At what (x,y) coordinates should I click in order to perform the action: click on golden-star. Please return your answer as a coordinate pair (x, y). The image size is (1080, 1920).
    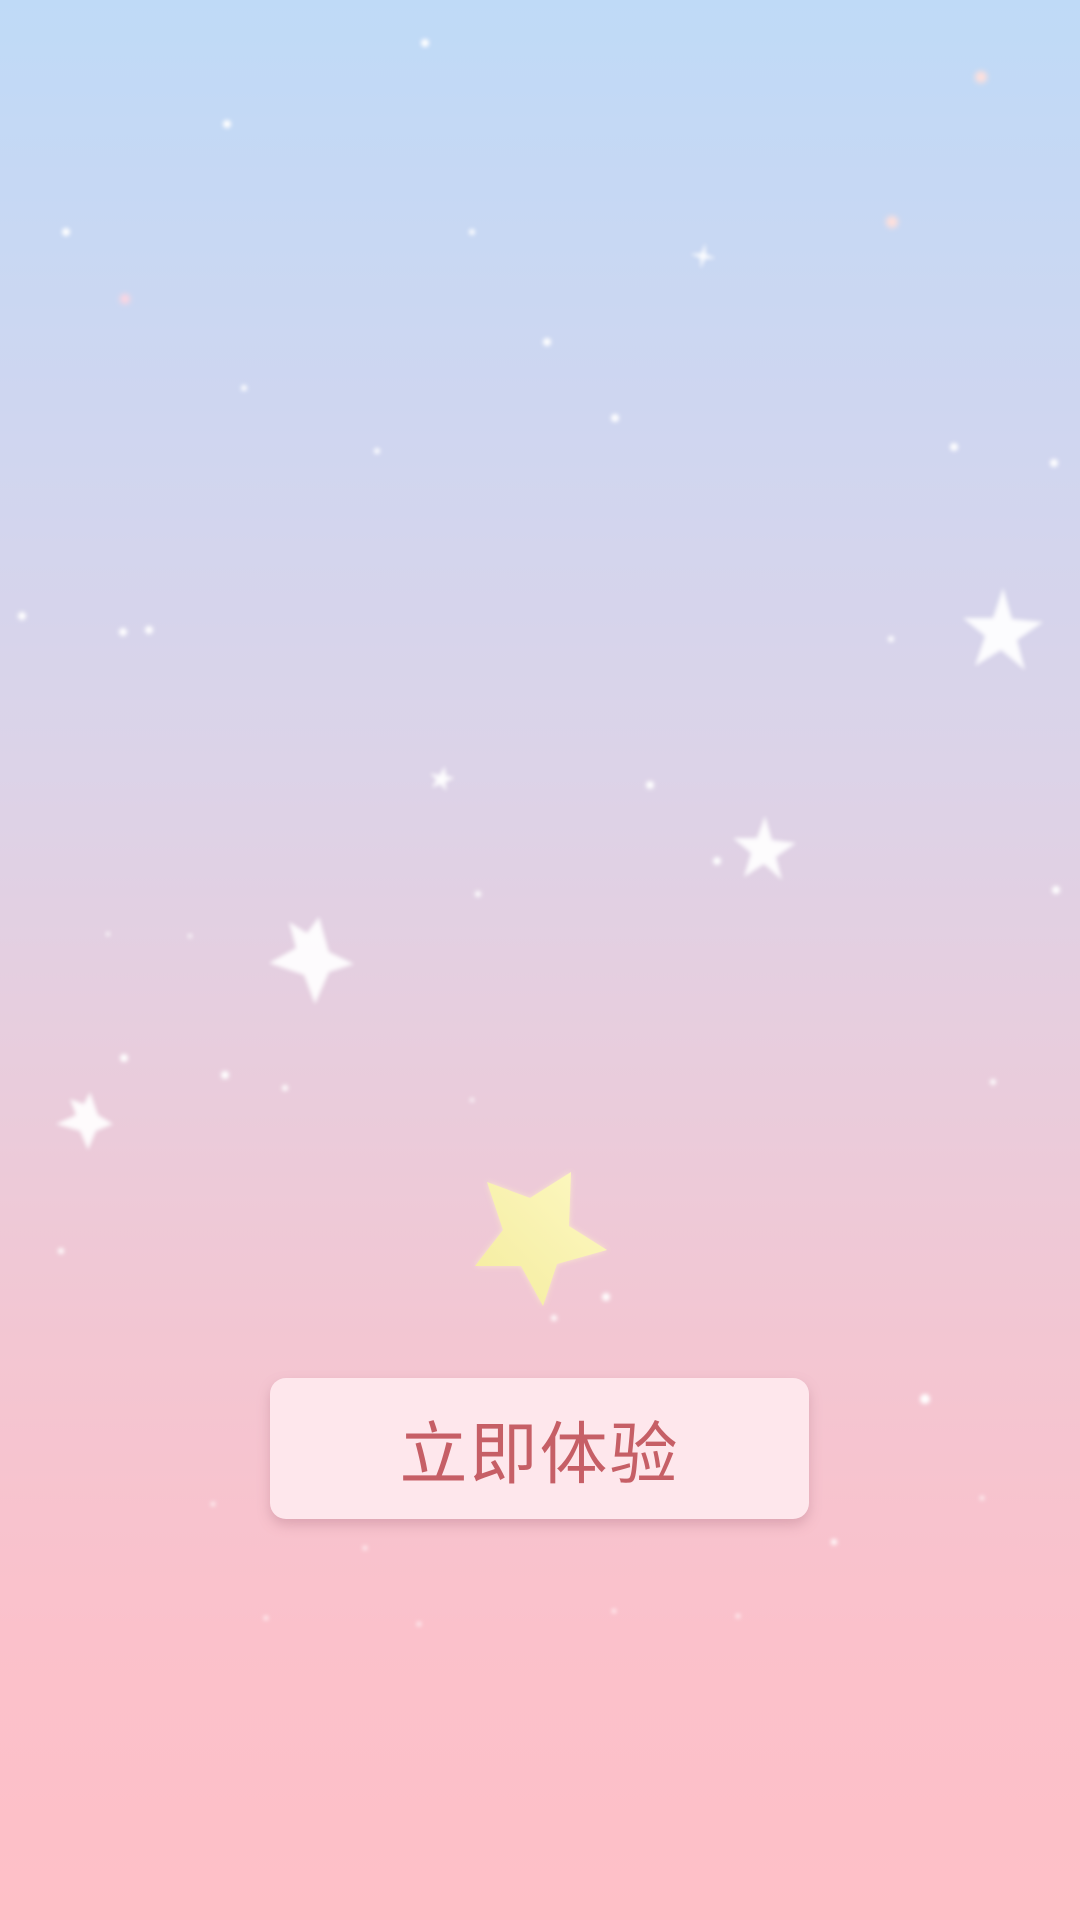
    Looking at the image, I should click on (541, 1239).